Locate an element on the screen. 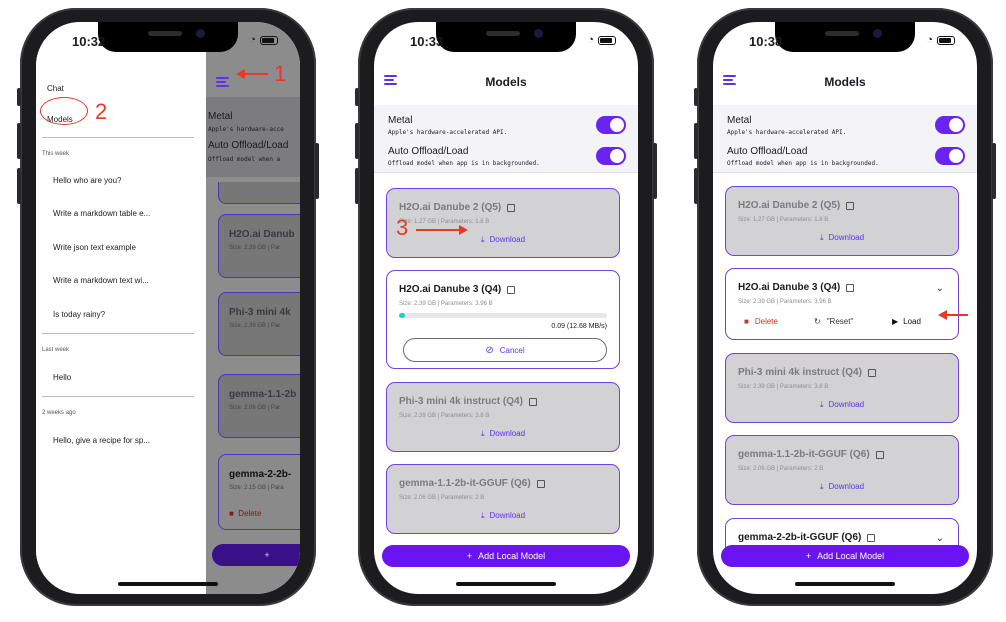 The width and height of the screenshot is (1006, 622). annotation-circle is located at coordinates (64, 111).